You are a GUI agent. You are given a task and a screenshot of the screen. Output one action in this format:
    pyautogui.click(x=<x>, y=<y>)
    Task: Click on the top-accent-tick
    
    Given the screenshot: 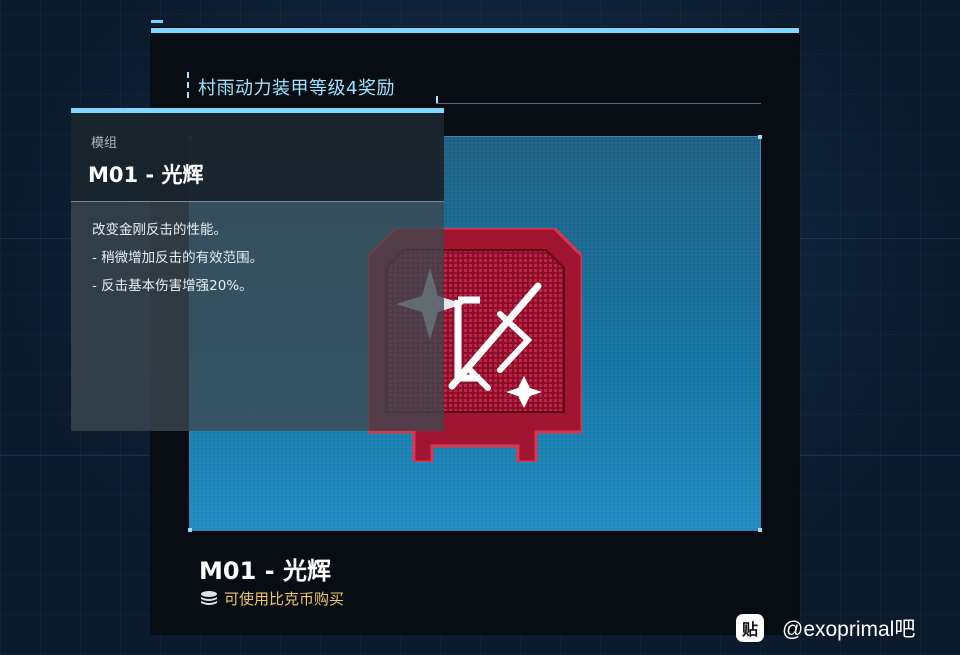 What is the action you would take?
    pyautogui.click(x=157, y=21)
    